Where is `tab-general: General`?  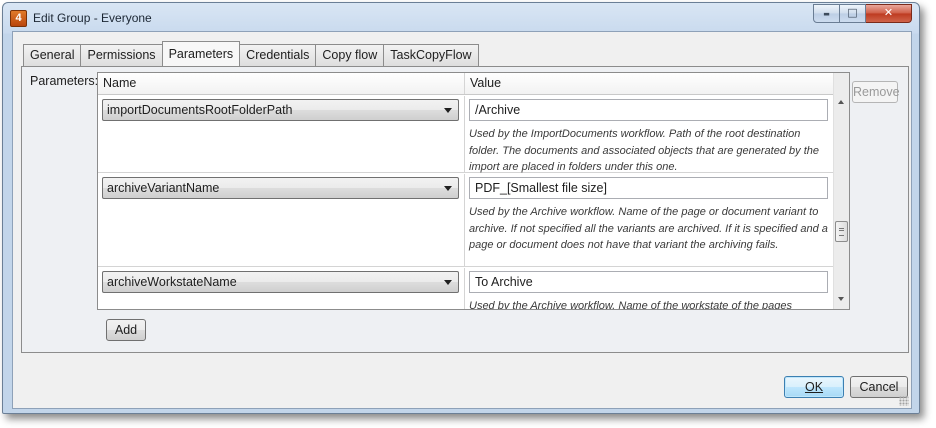 tab-general: General is located at coordinates (52, 55).